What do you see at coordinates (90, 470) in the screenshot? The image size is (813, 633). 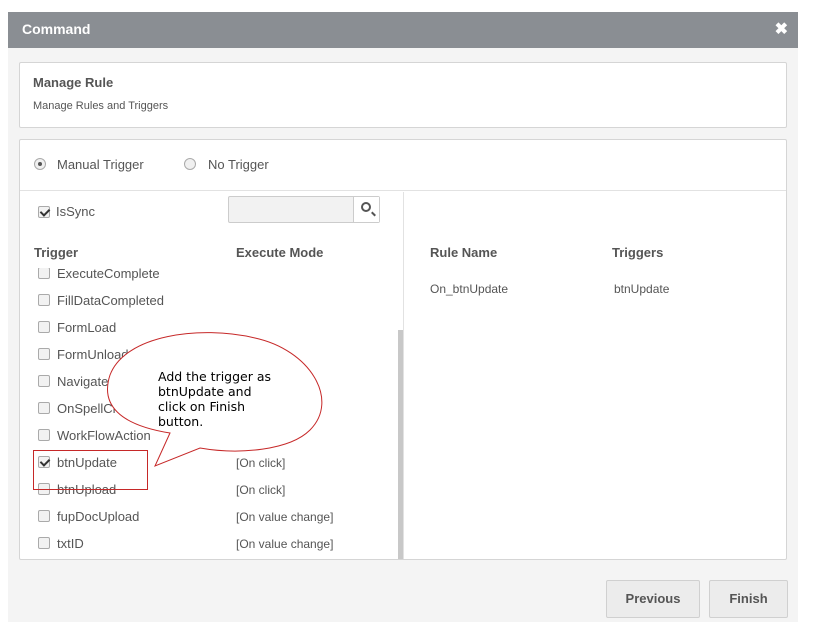 I see `highlight-box` at bounding box center [90, 470].